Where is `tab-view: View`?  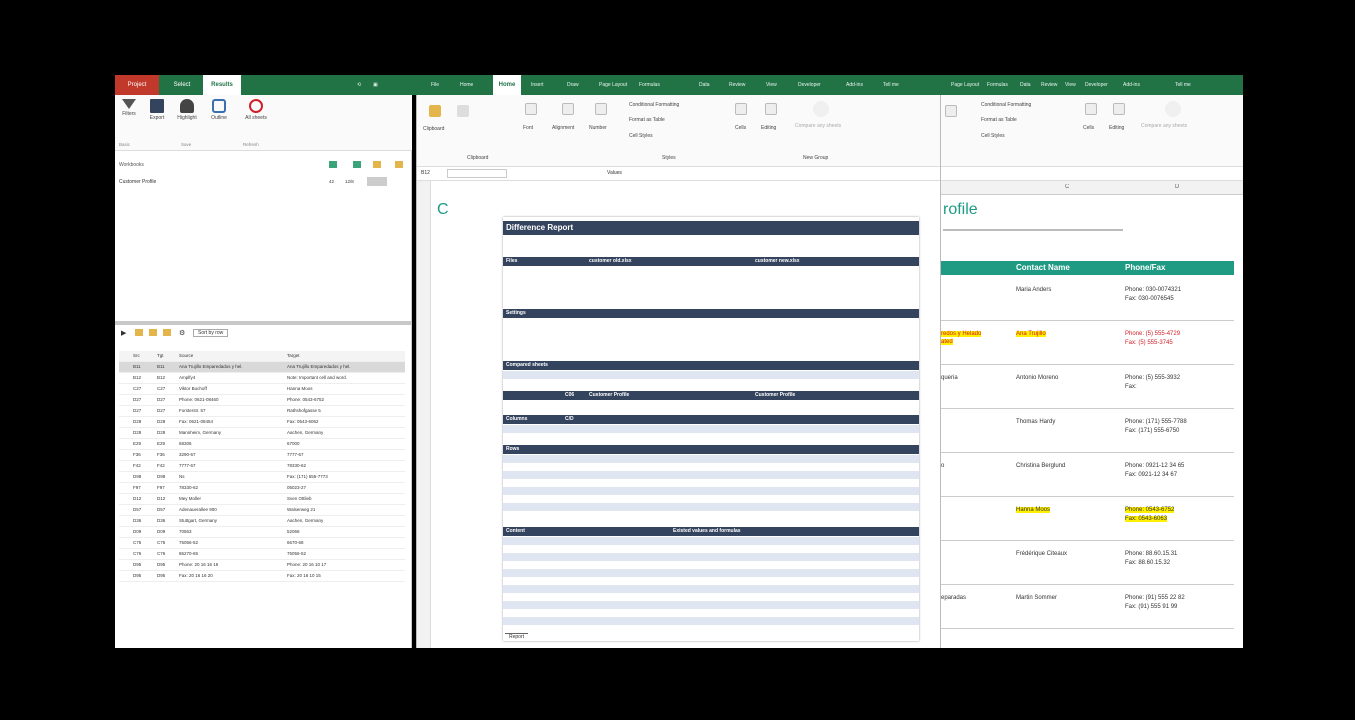 tab-view: View is located at coordinates (771, 85).